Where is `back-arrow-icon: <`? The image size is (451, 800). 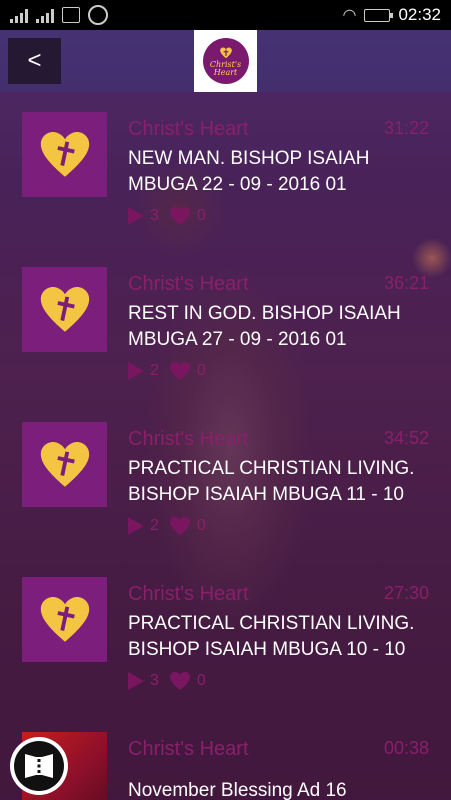
back-arrow-icon: < is located at coordinates (34, 60).